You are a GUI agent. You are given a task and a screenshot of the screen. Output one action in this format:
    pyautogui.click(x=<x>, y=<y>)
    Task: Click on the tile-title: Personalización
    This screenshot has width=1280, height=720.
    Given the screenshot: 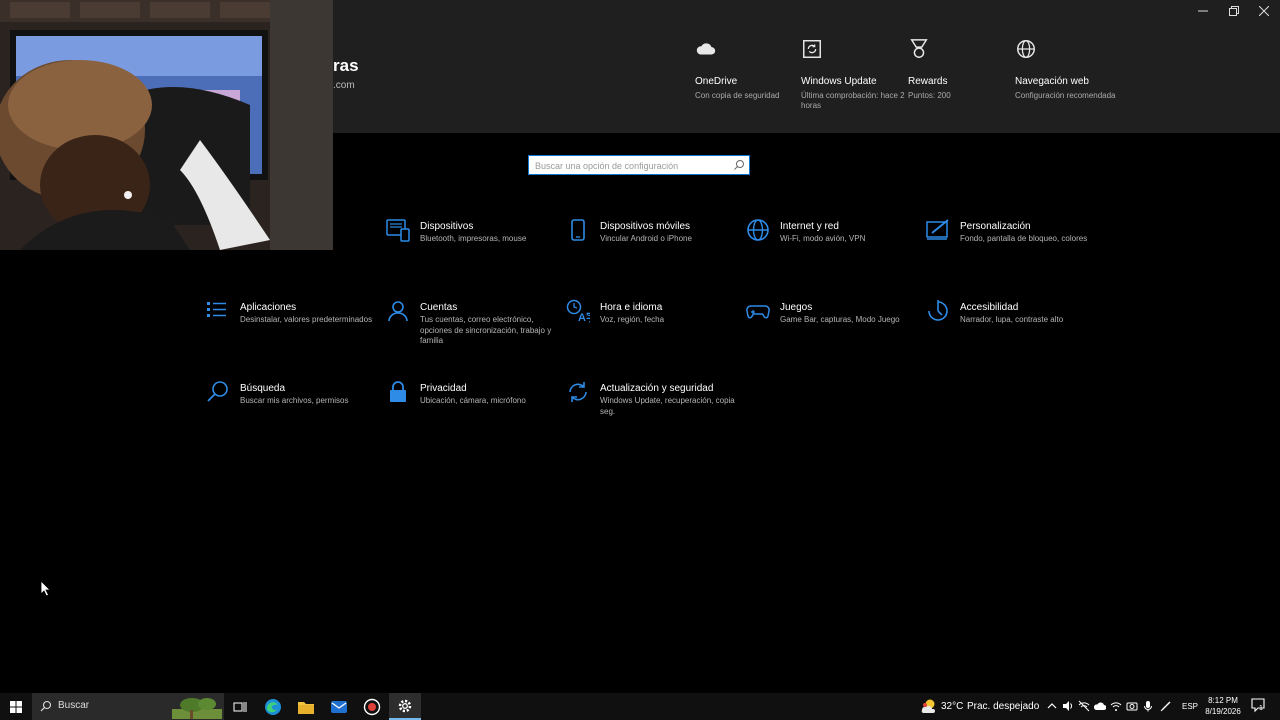 What is the action you would take?
    pyautogui.click(x=995, y=226)
    